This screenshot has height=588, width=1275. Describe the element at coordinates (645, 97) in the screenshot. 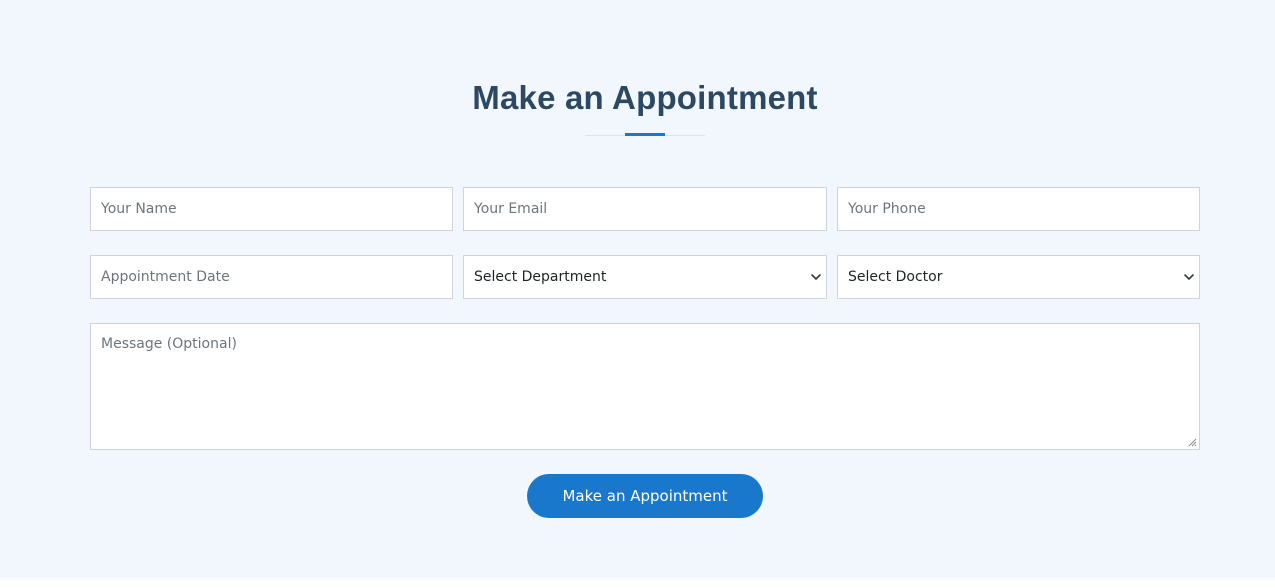

I see `section-title: Make an Appointment` at that location.